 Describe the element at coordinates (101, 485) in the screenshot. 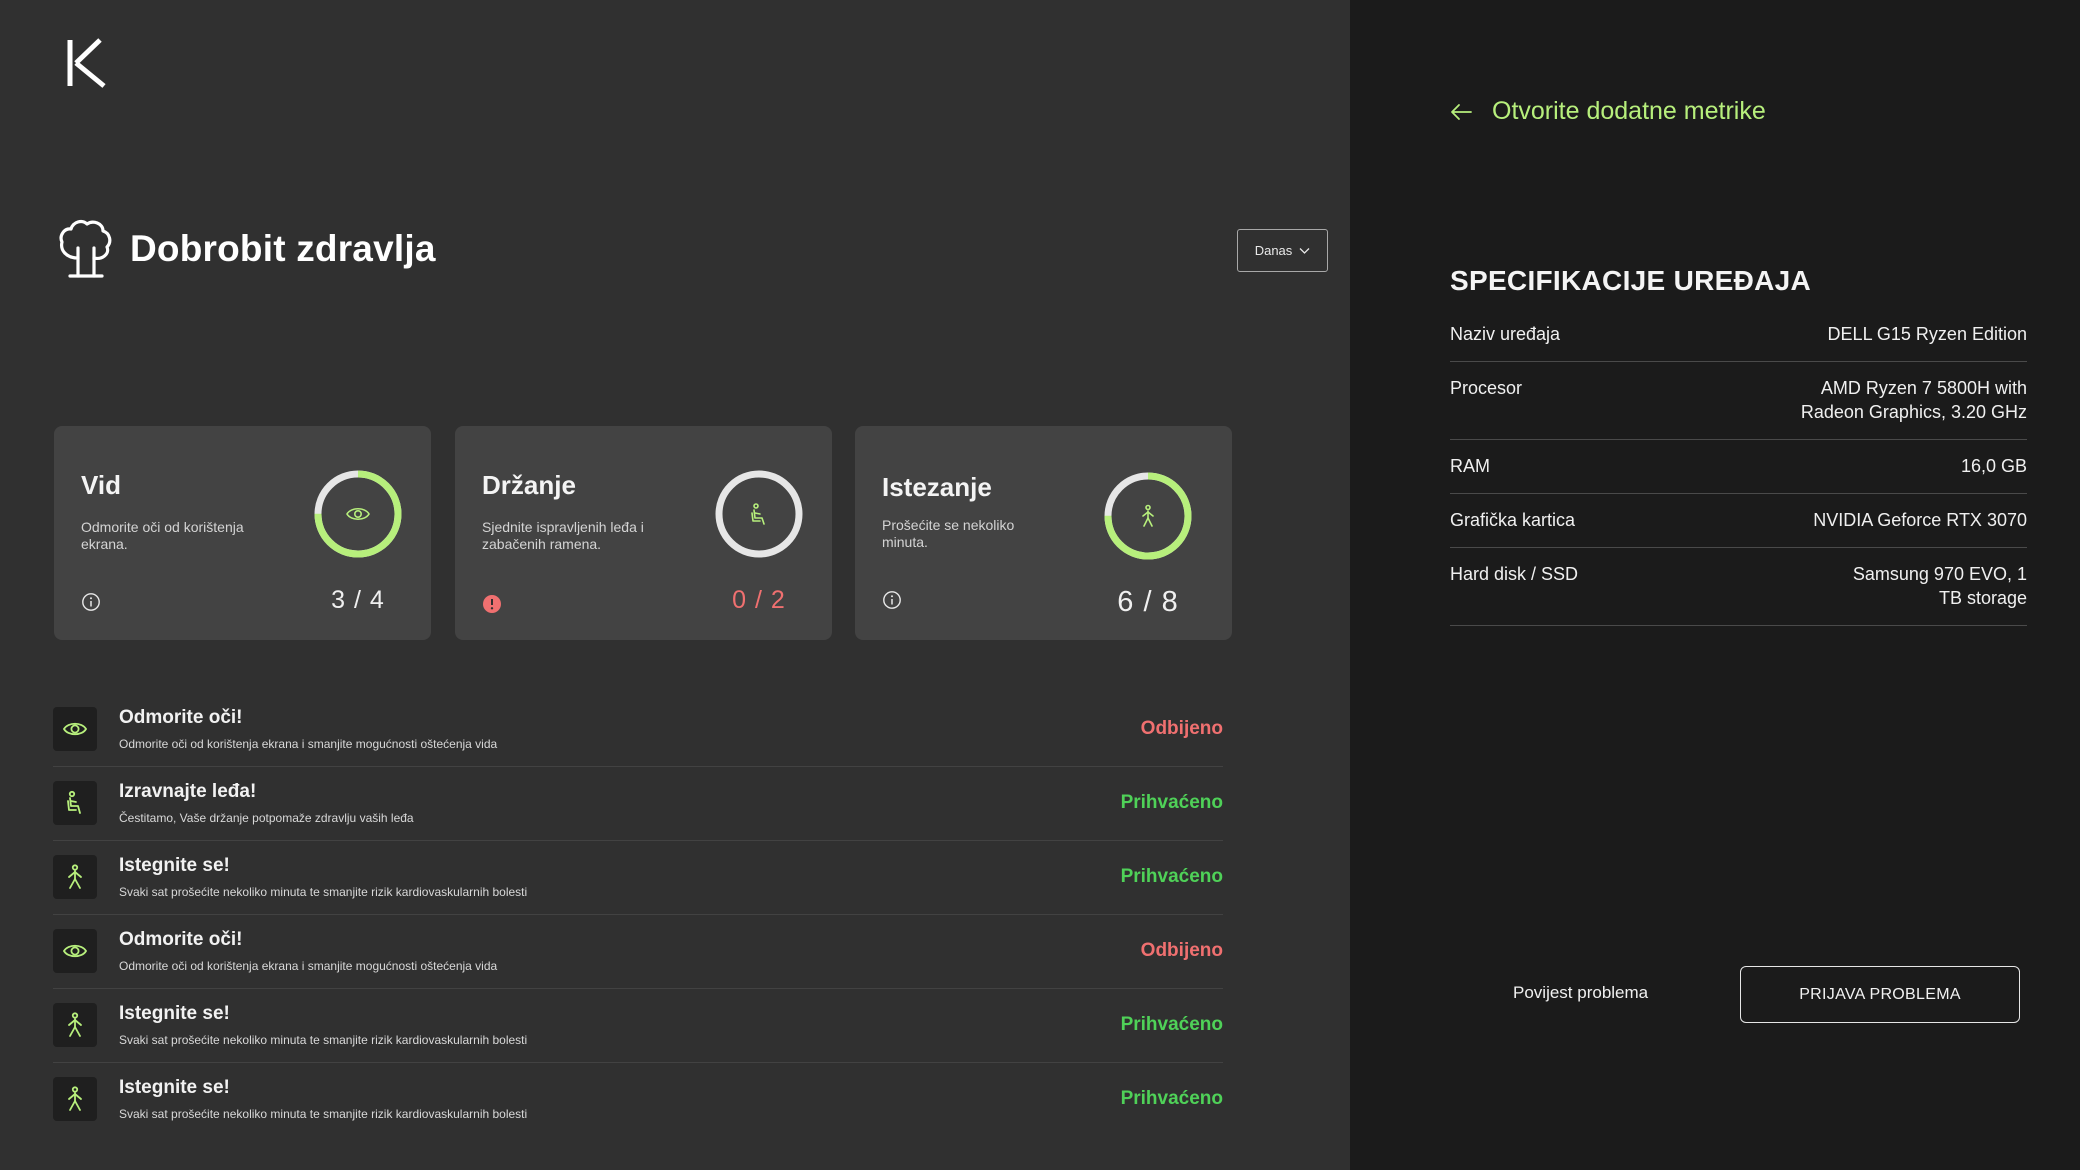

I see `card-title: Vid` at that location.